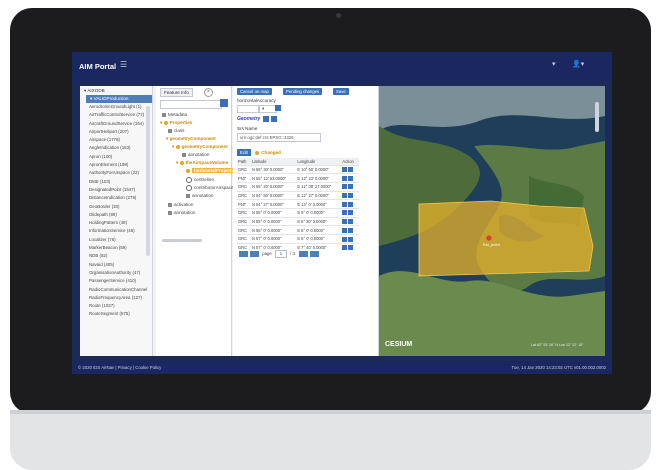 The height and width of the screenshot is (470, 661). I want to click on table-row: GRC N 58° 30' 0.0000" E 10° 50' 0.0000", so click(298, 169).